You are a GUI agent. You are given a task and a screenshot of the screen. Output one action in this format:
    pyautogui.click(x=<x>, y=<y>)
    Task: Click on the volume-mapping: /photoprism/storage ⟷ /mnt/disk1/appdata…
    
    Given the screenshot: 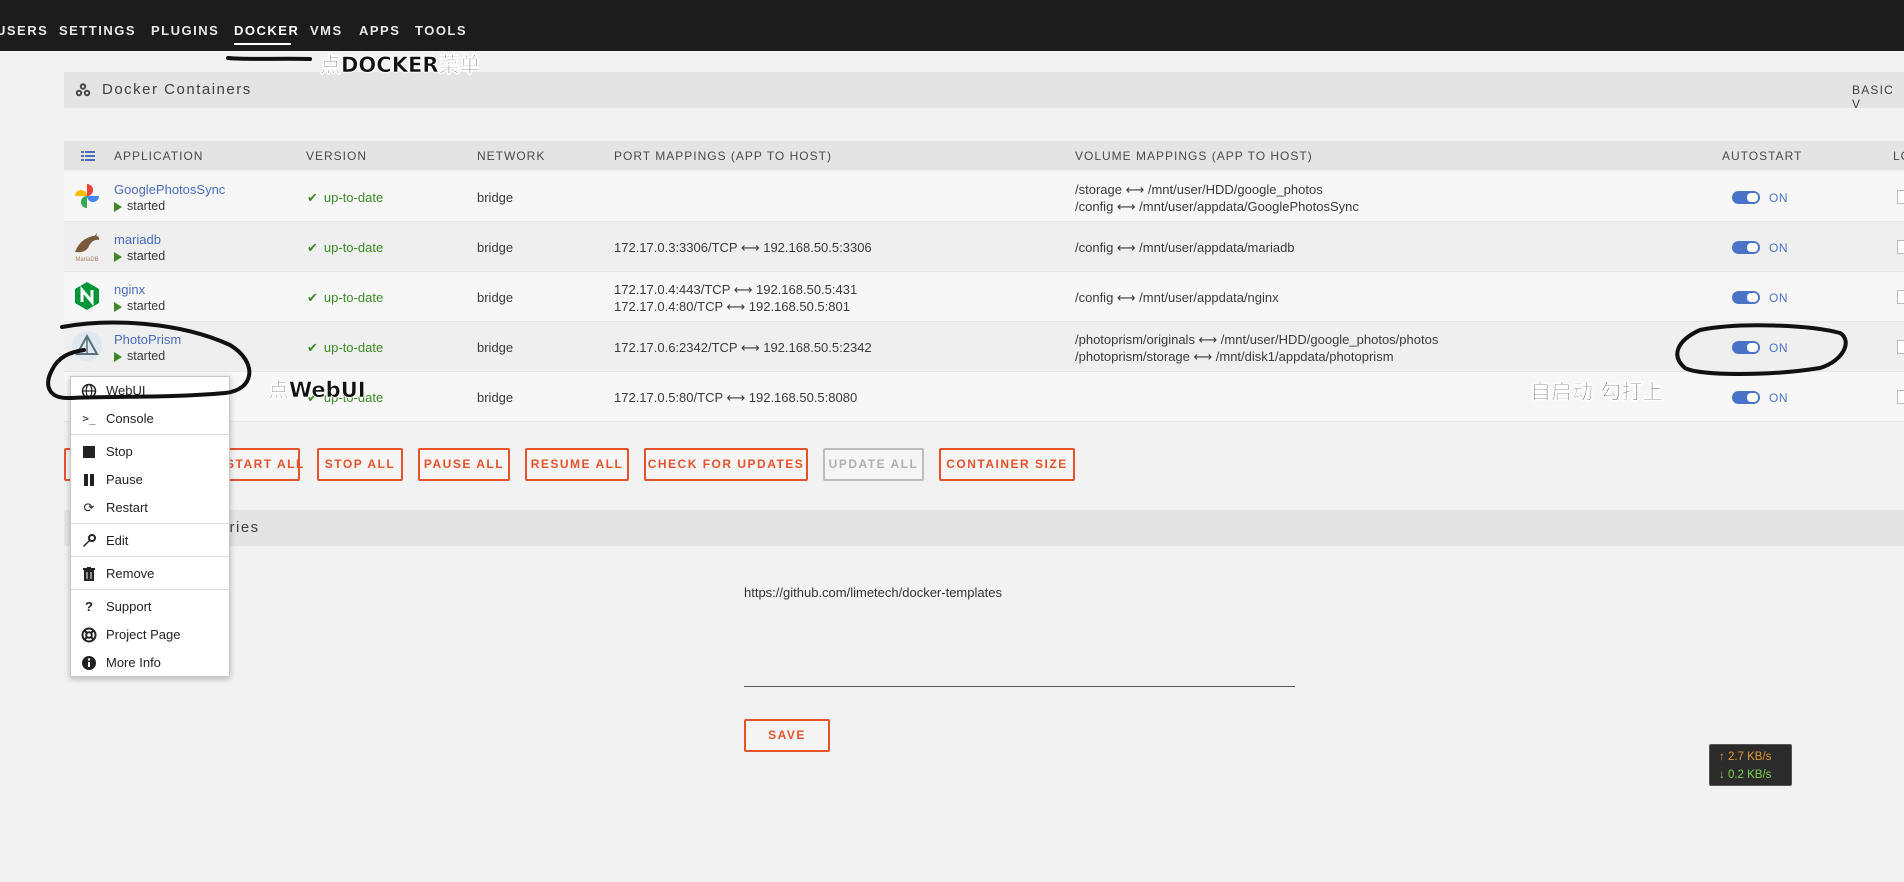 What is the action you would take?
    pyautogui.click(x=1234, y=356)
    